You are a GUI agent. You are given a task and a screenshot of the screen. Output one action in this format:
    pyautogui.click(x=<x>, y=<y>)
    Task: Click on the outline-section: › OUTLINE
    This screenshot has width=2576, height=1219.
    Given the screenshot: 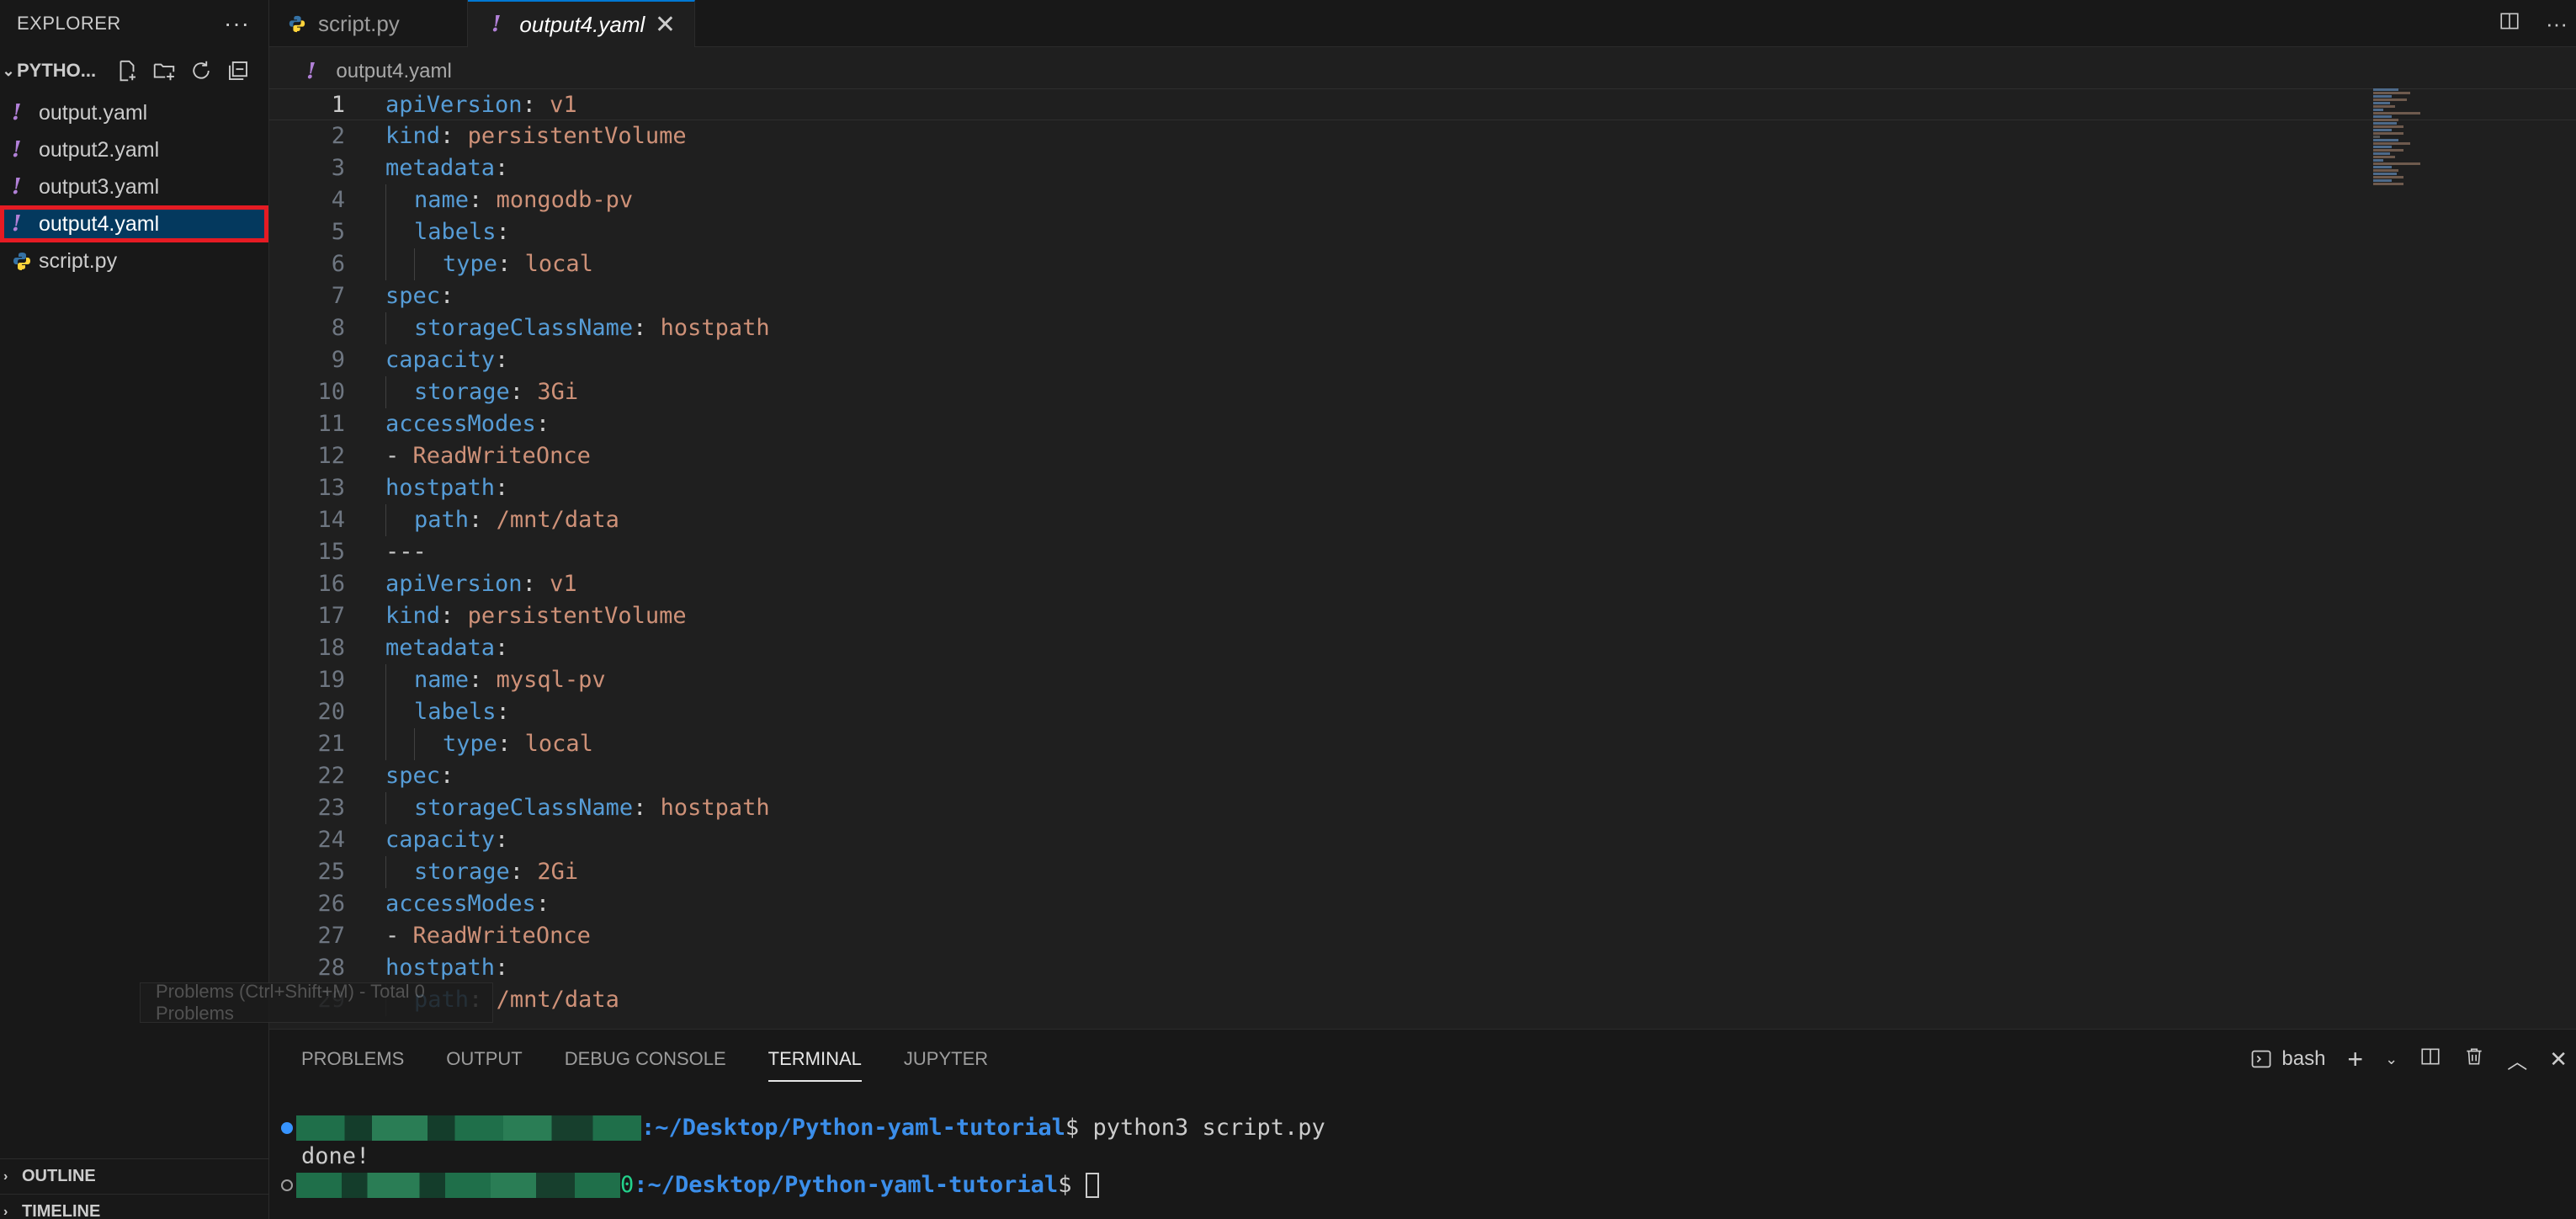 What is the action you would take?
    pyautogui.click(x=135, y=1176)
    